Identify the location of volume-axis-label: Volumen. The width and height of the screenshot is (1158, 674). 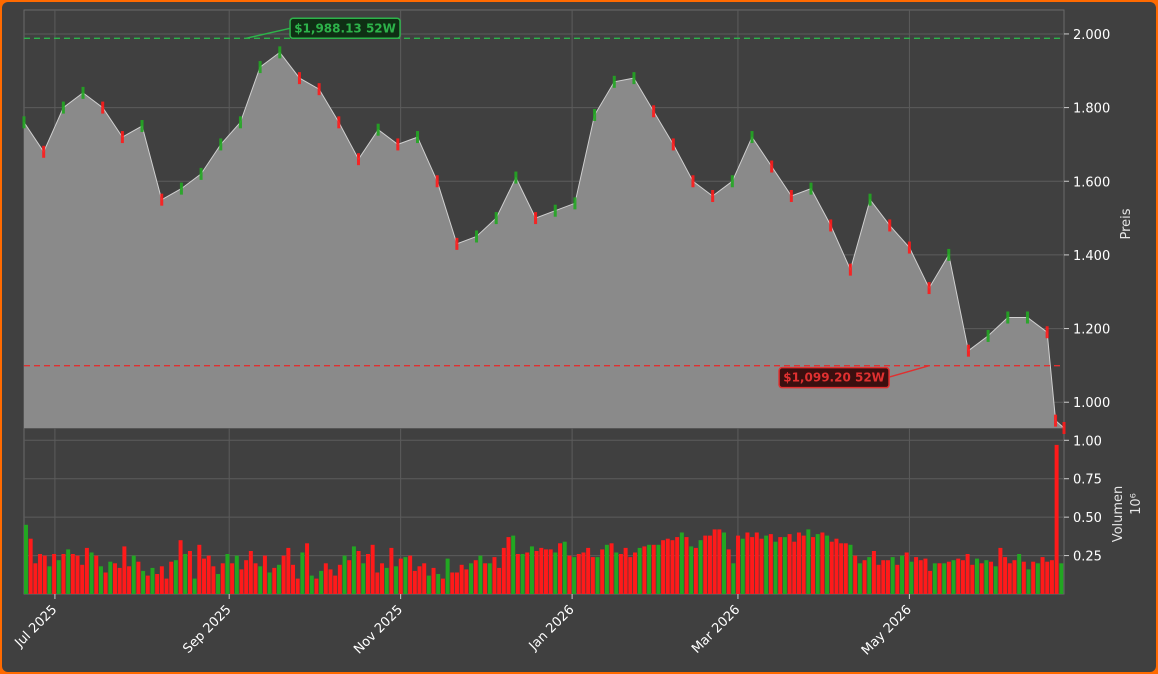
(1118, 514).